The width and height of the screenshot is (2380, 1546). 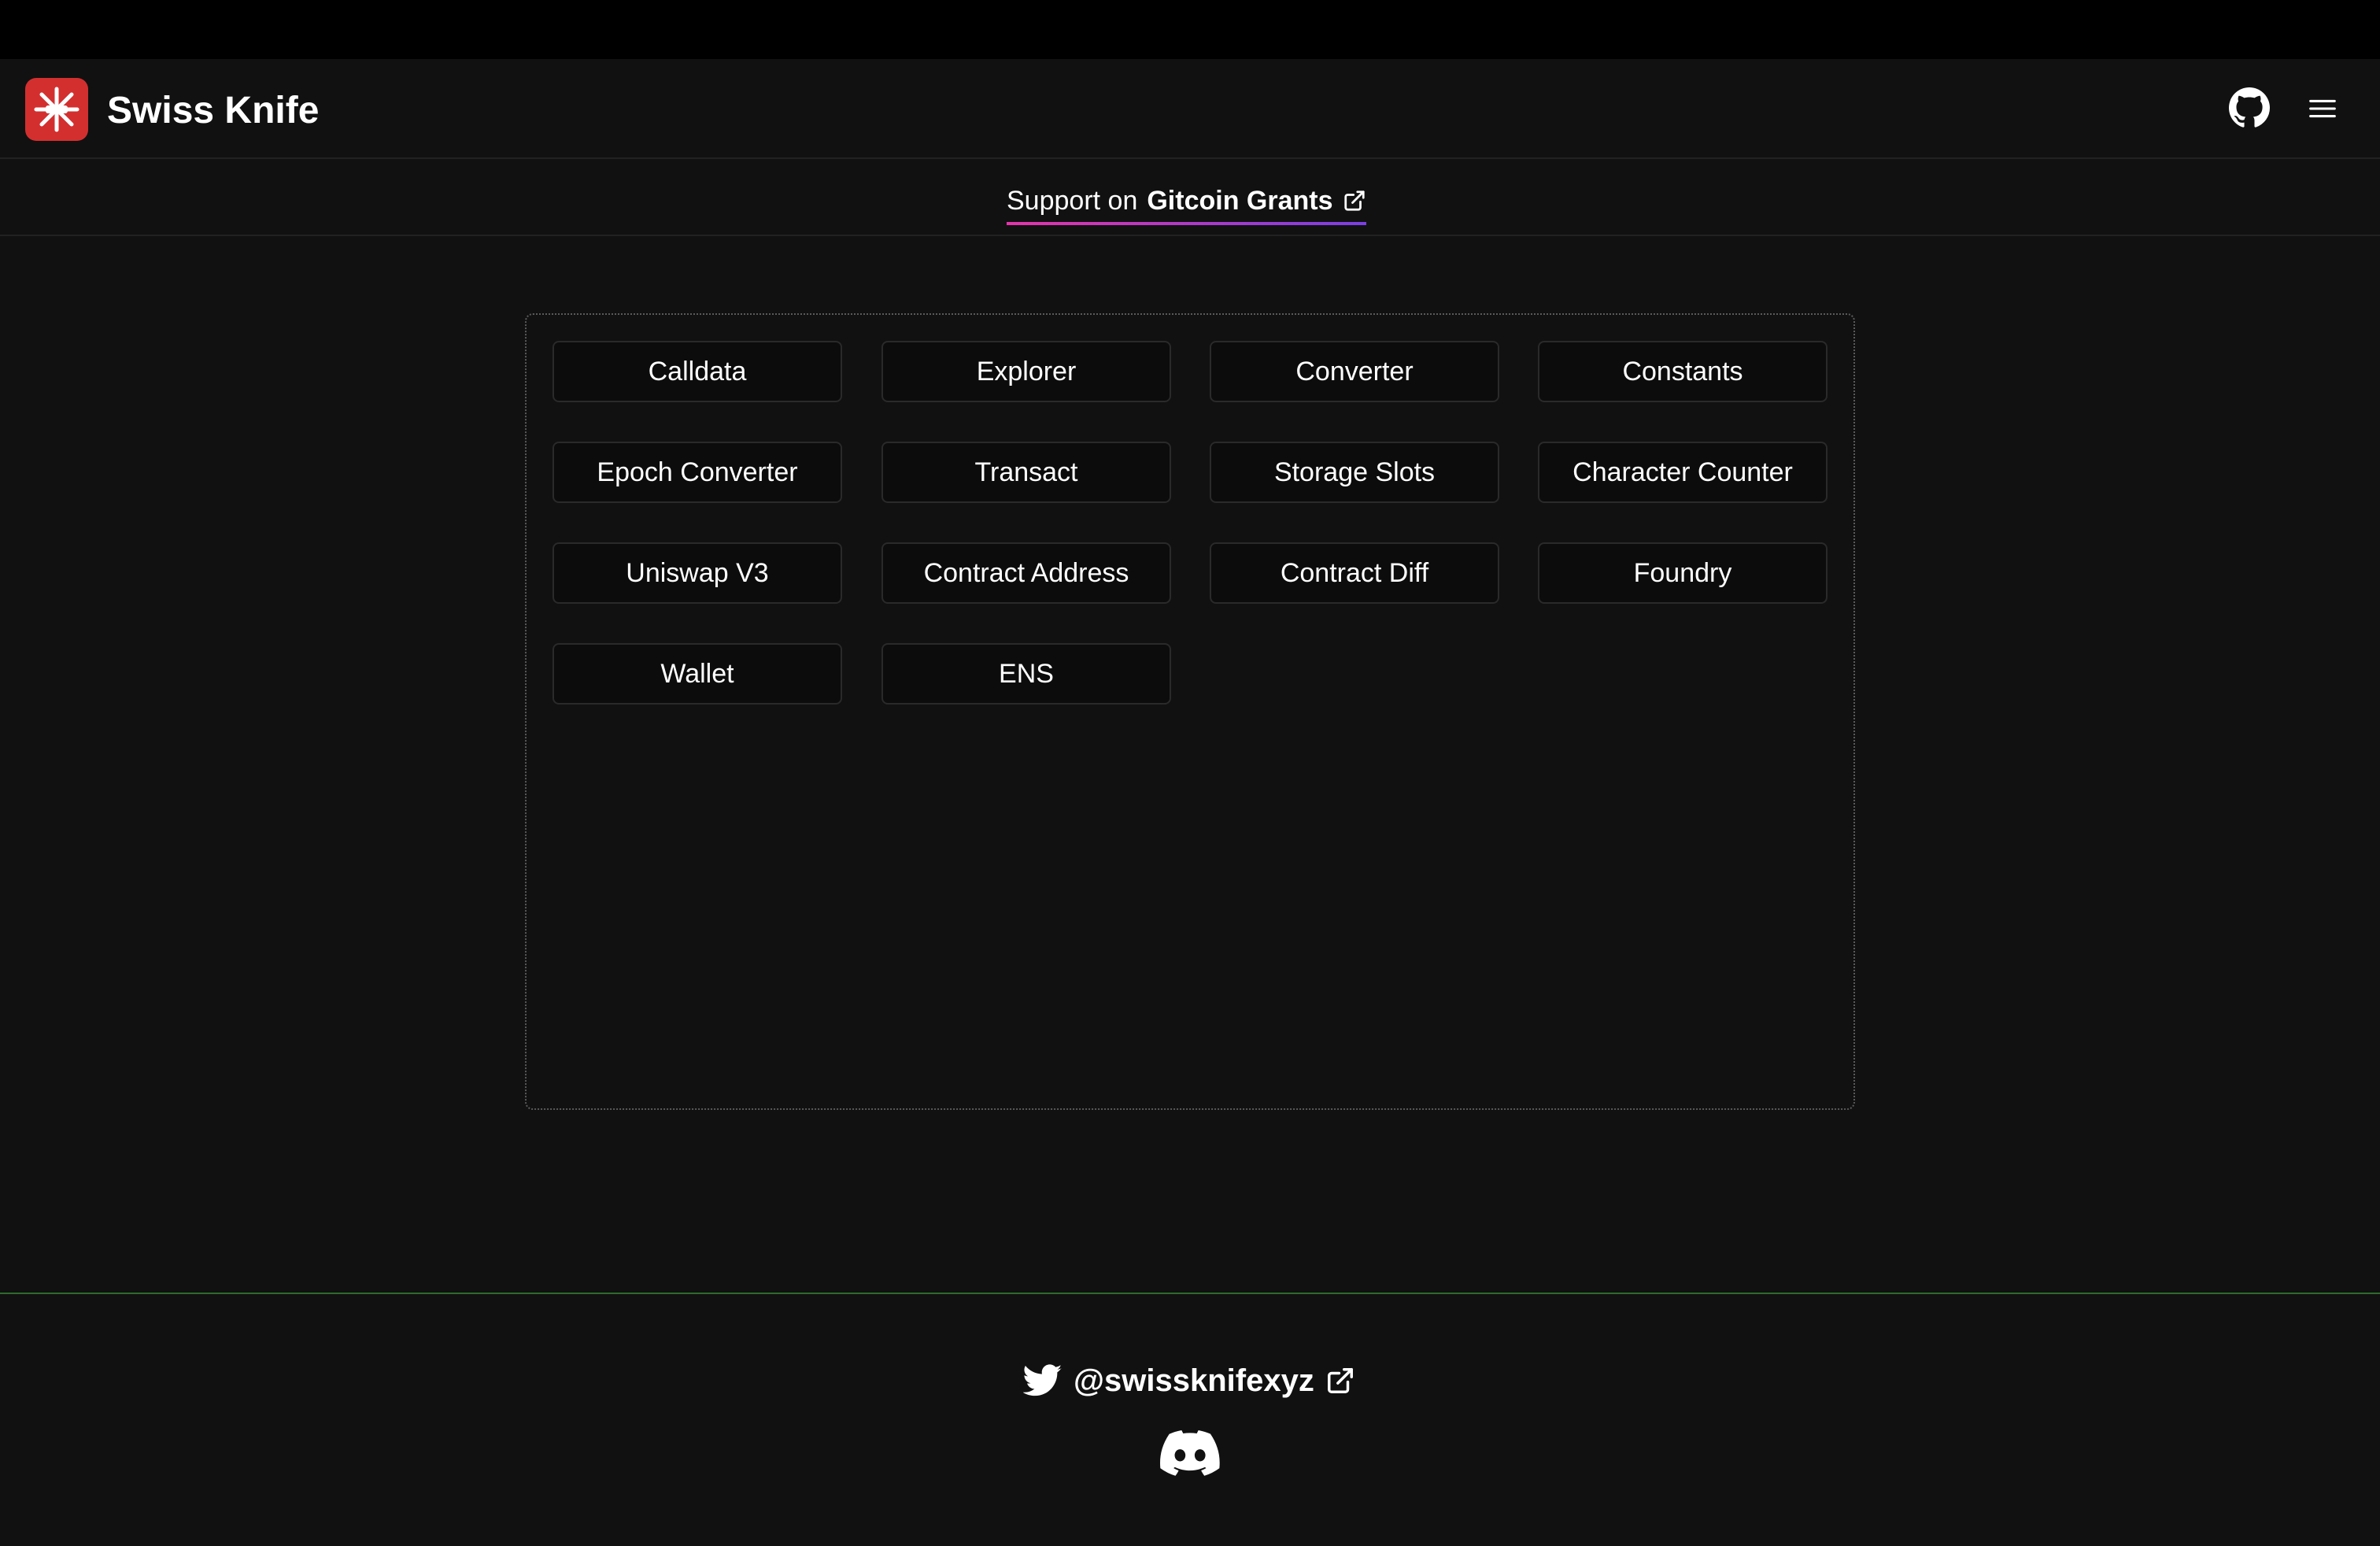 What do you see at coordinates (1240, 200) in the screenshot?
I see `support-gitcoin-name: Gitcoin Grants` at bounding box center [1240, 200].